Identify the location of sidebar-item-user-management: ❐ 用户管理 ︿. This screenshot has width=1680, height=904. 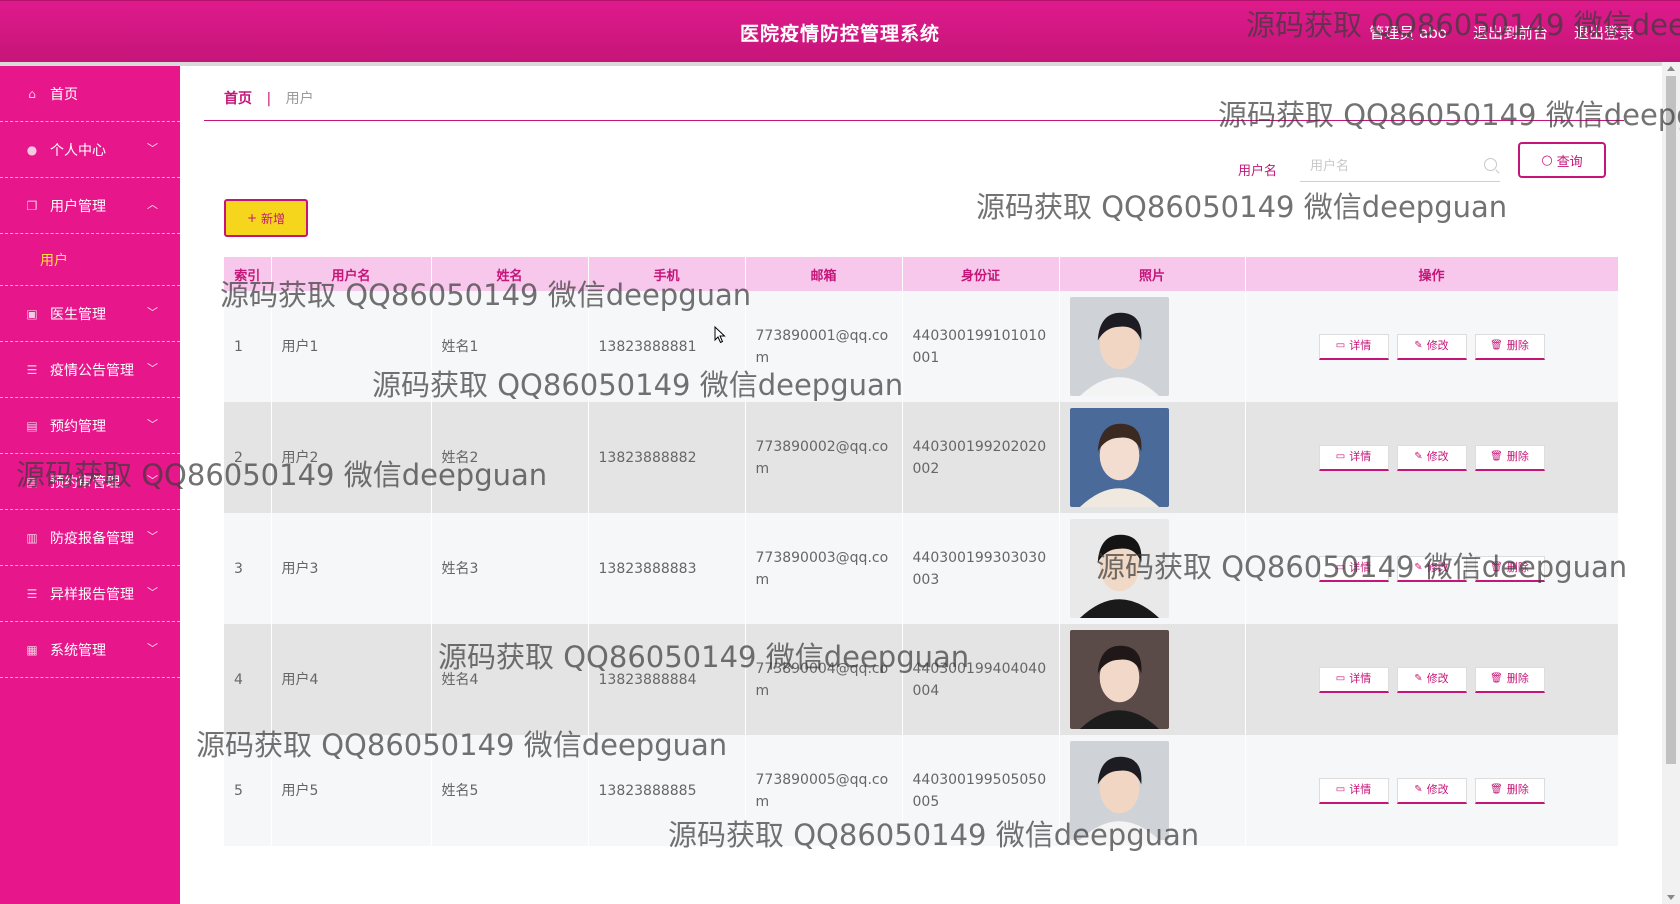
(90, 206).